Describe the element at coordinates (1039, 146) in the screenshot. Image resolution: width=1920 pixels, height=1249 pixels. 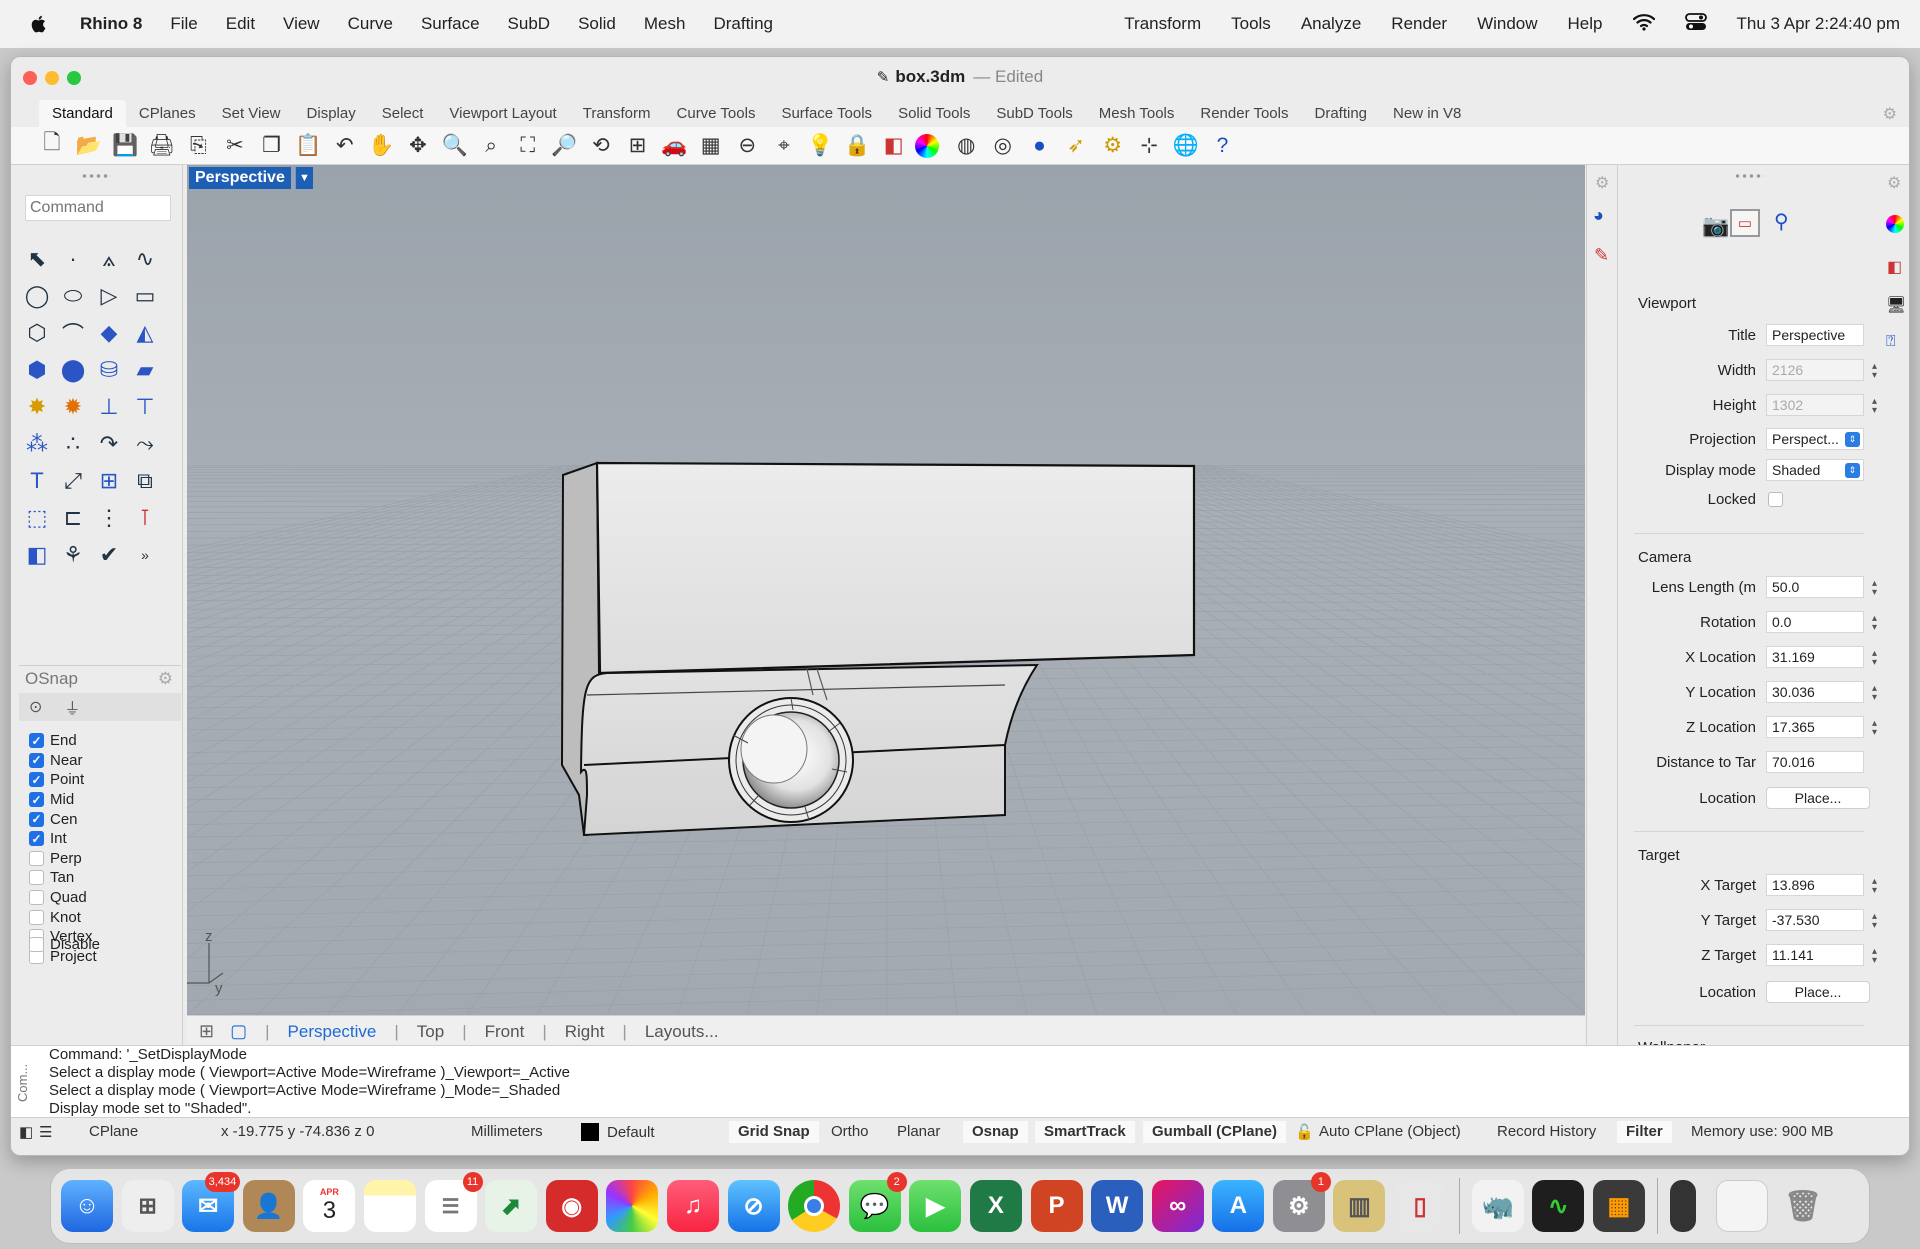
I see `rendered-sphere-icon: ●` at that location.